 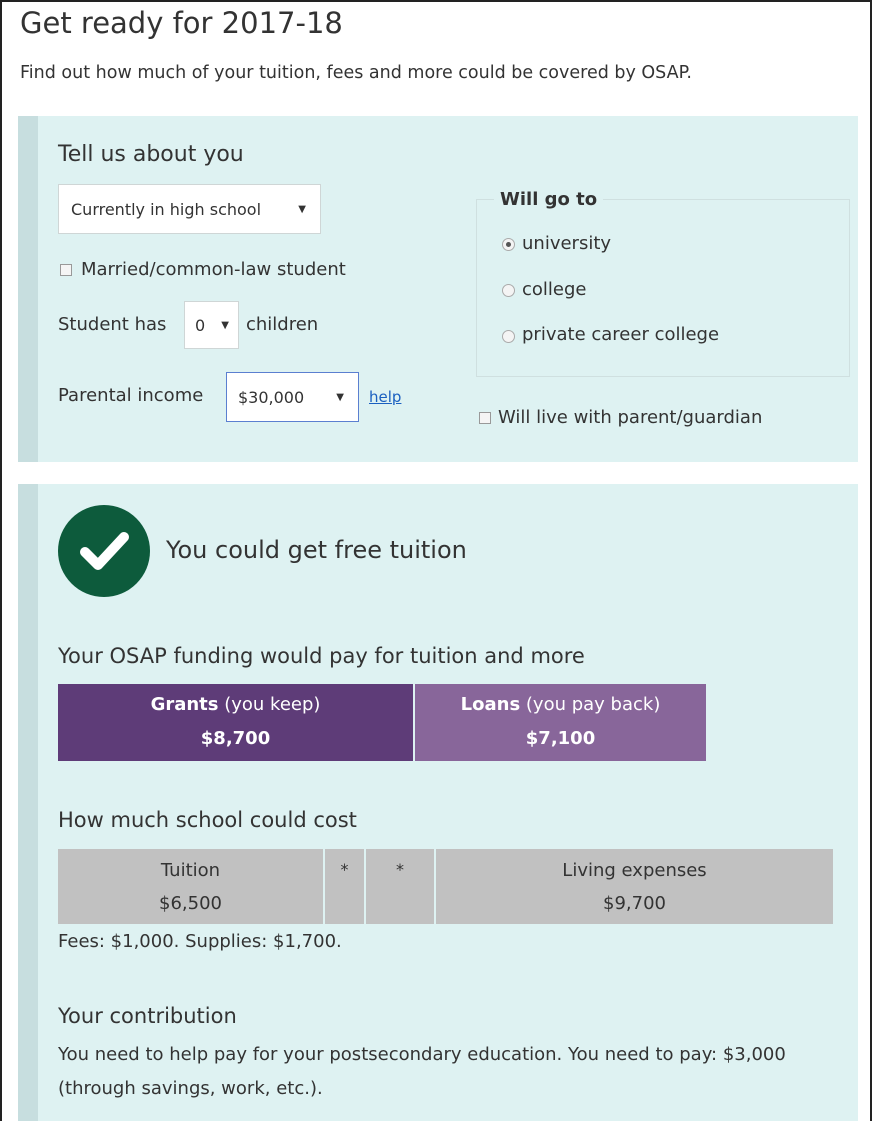 I want to click on children-value: 0, so click(x=200, y=325).